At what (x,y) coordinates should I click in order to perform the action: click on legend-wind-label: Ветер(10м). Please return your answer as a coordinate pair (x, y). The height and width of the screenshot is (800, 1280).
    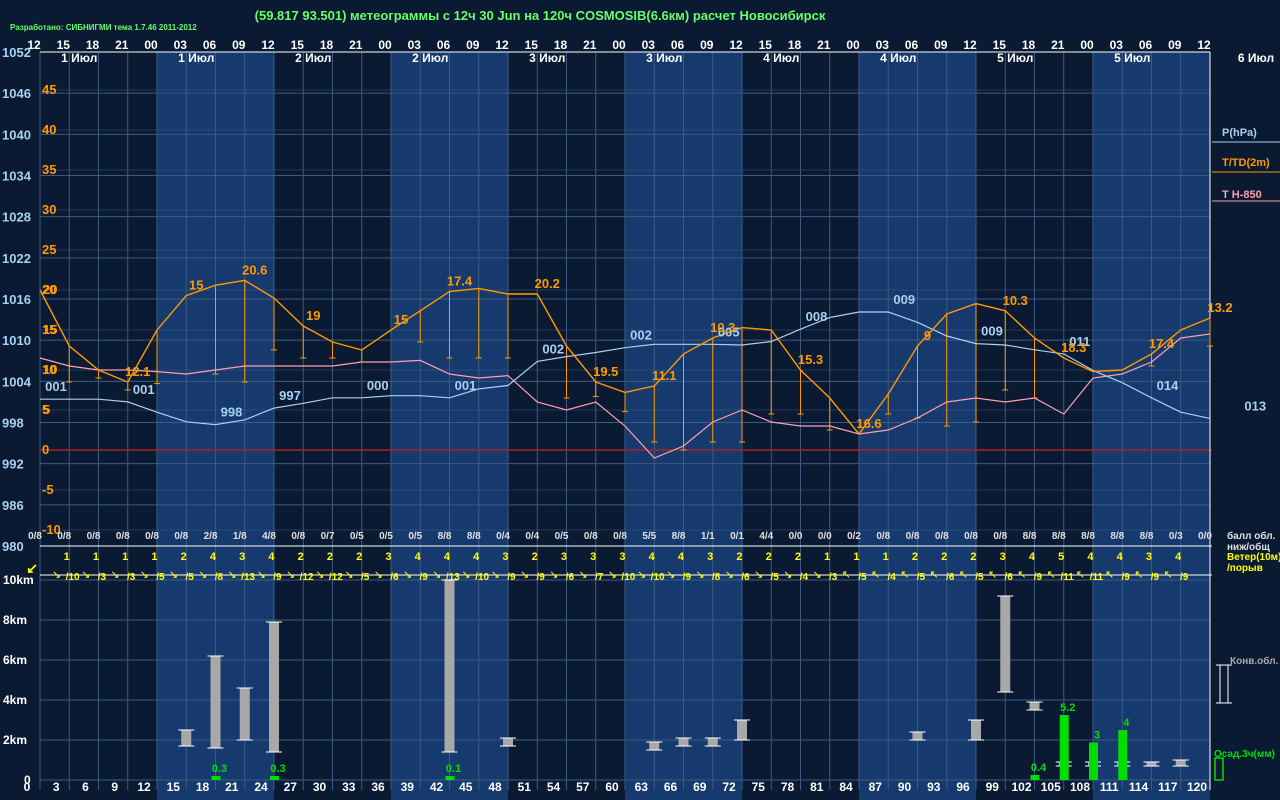
    Looking at the image, I should click on (1253, 557).